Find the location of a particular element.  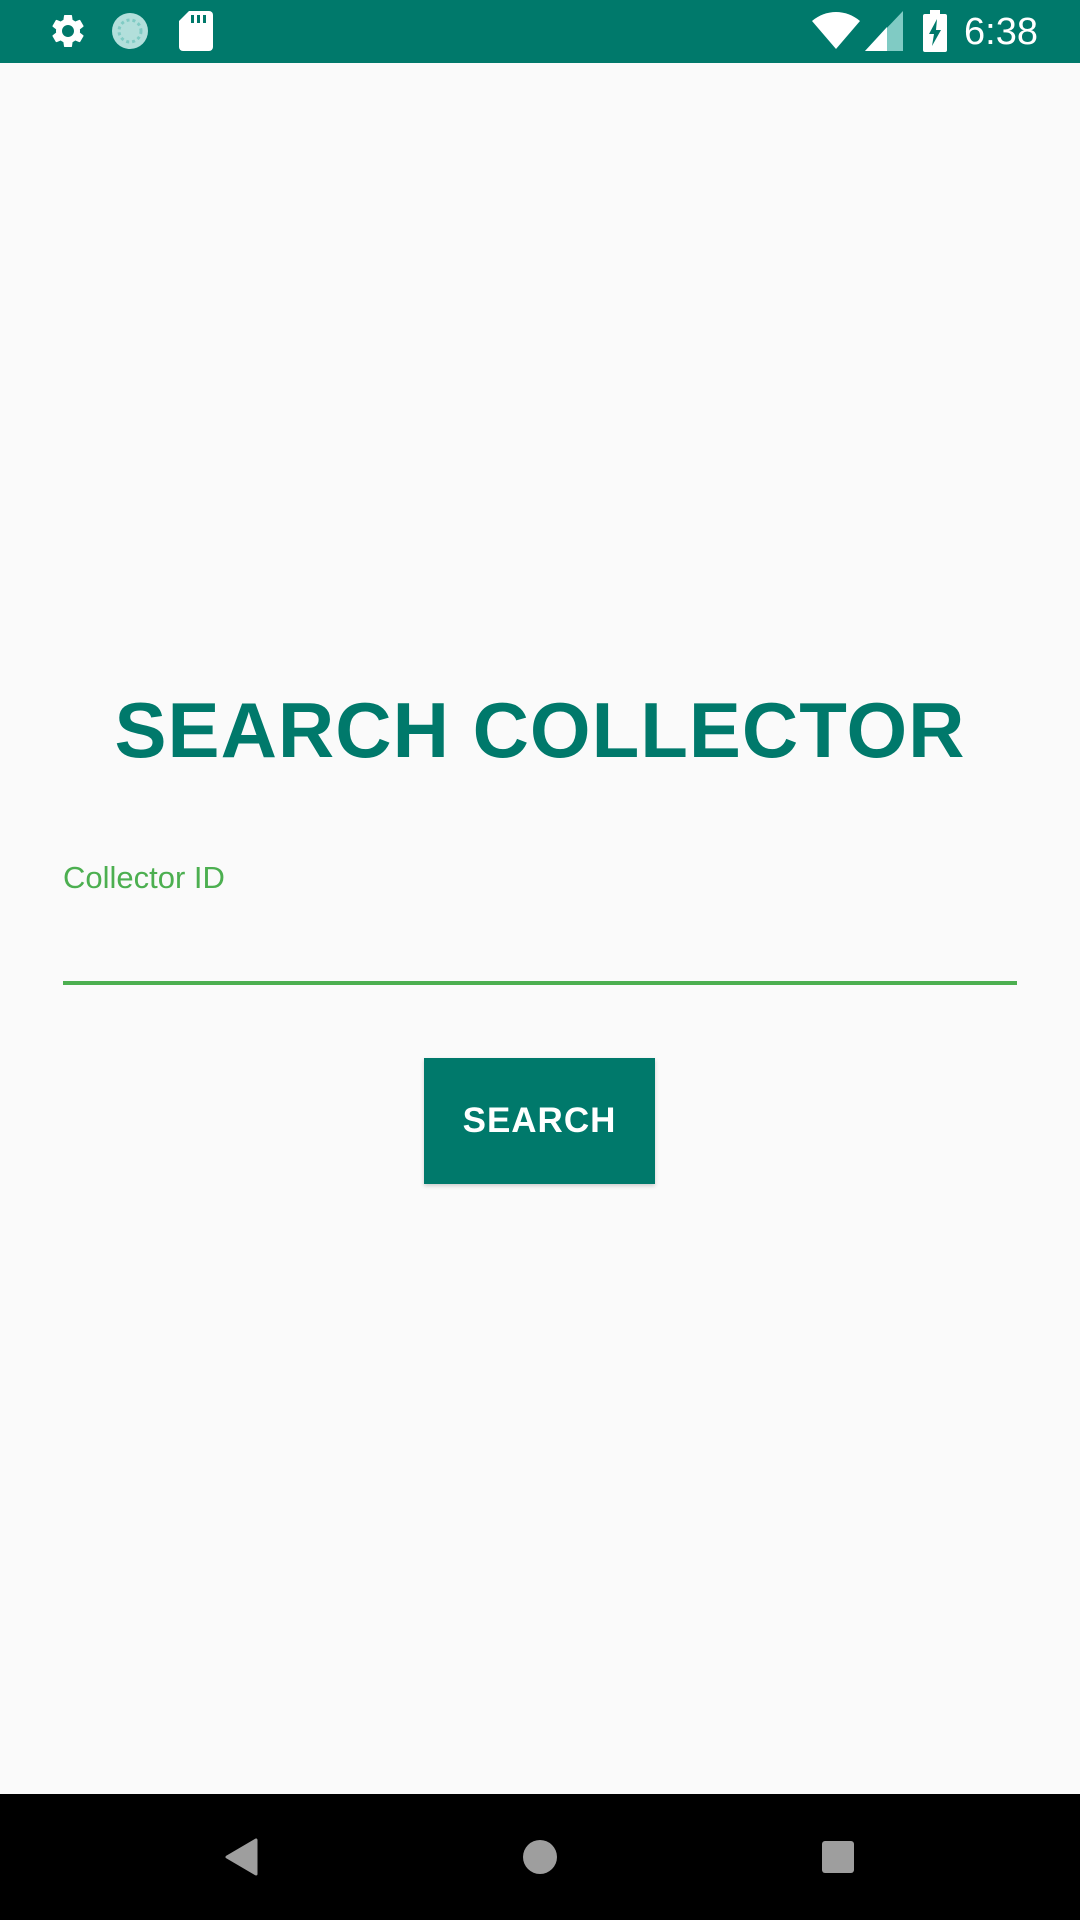

status-time: 6:38 is located at coordinates (1001, 32).